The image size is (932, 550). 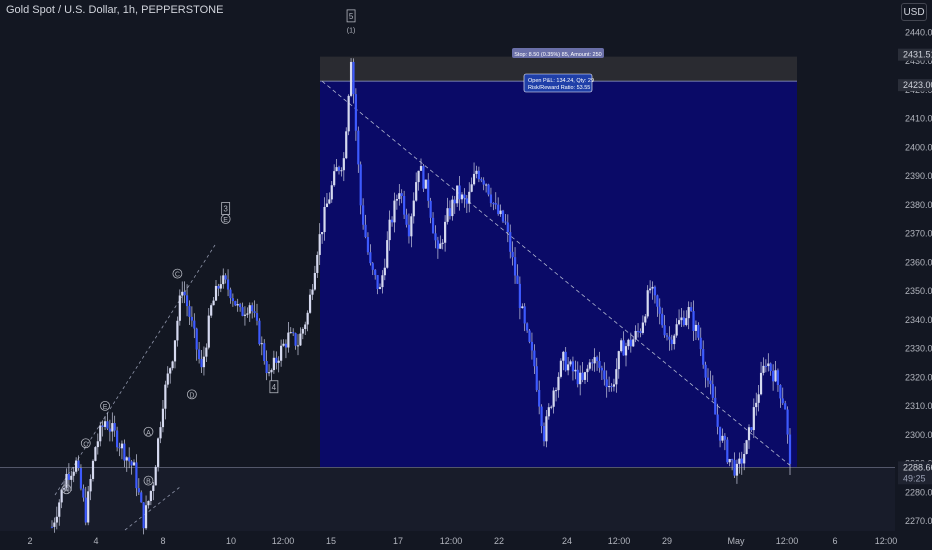 I want to click on y-tick-label: 2300.00, so click(x=918, y=435).